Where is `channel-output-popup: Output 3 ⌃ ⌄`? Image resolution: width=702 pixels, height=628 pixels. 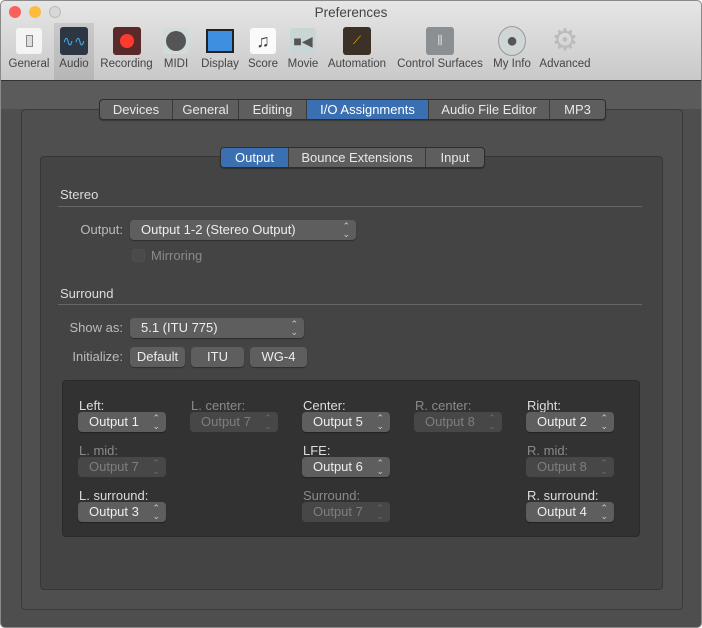 channel-output-popup: Output 3 ⌃ ⌄ is located at coordinates (122, 512).